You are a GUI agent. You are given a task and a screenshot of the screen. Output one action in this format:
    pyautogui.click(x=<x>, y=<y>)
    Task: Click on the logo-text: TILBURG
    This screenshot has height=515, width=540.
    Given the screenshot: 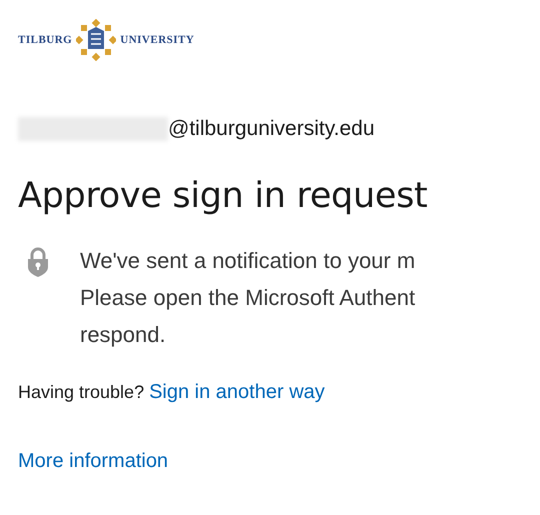 What is the action you would take?
    pyautogui.click(x=45, y=40)
    